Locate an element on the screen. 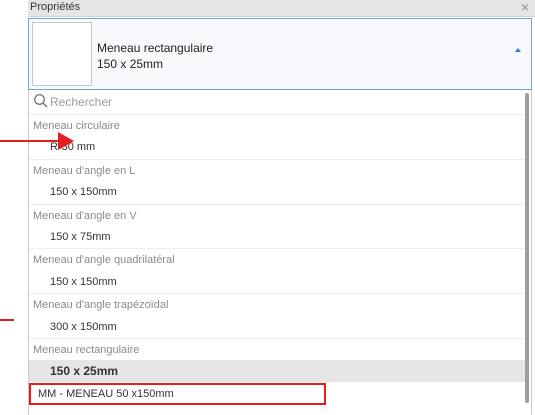  search-bar is located at coordinates (277, 102).